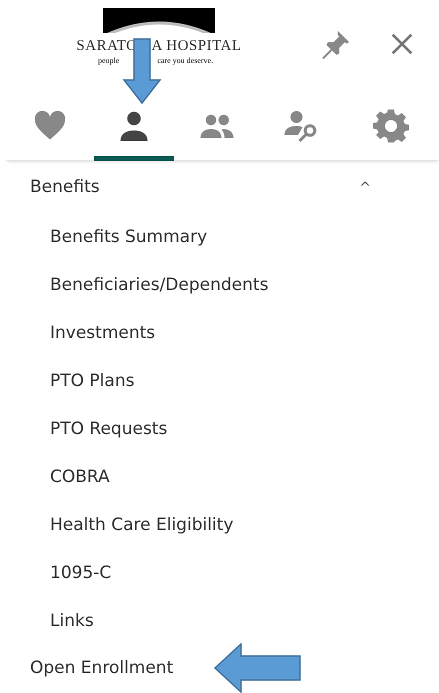  Describe the element at coordinates (72, 621) in the screenshot. I see `menu-item: Links` at that location.